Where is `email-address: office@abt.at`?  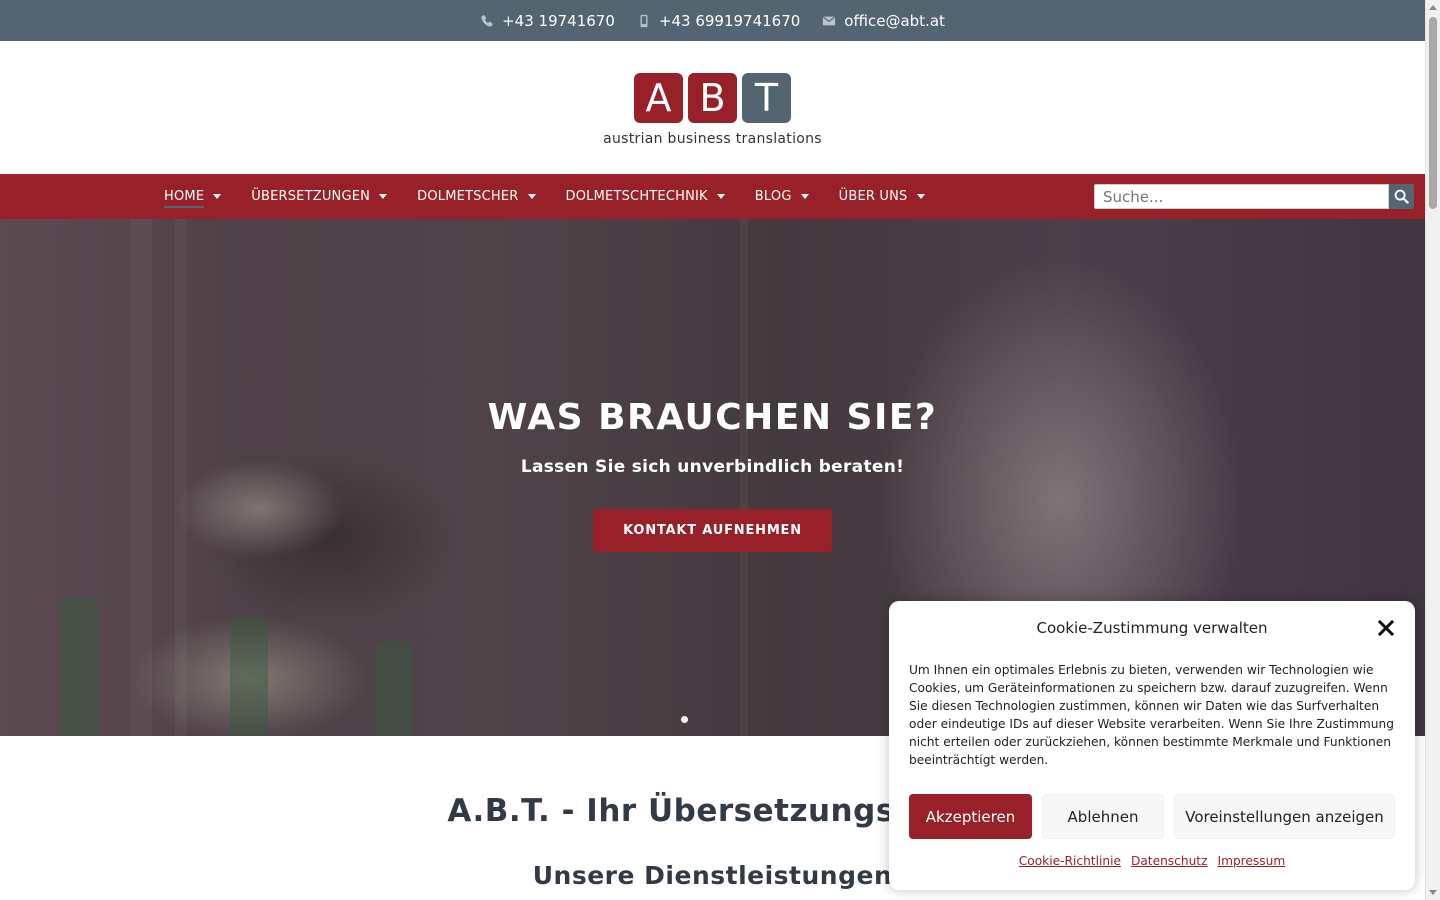 email-address: office@abt.at is located at coordinates (894, 20).